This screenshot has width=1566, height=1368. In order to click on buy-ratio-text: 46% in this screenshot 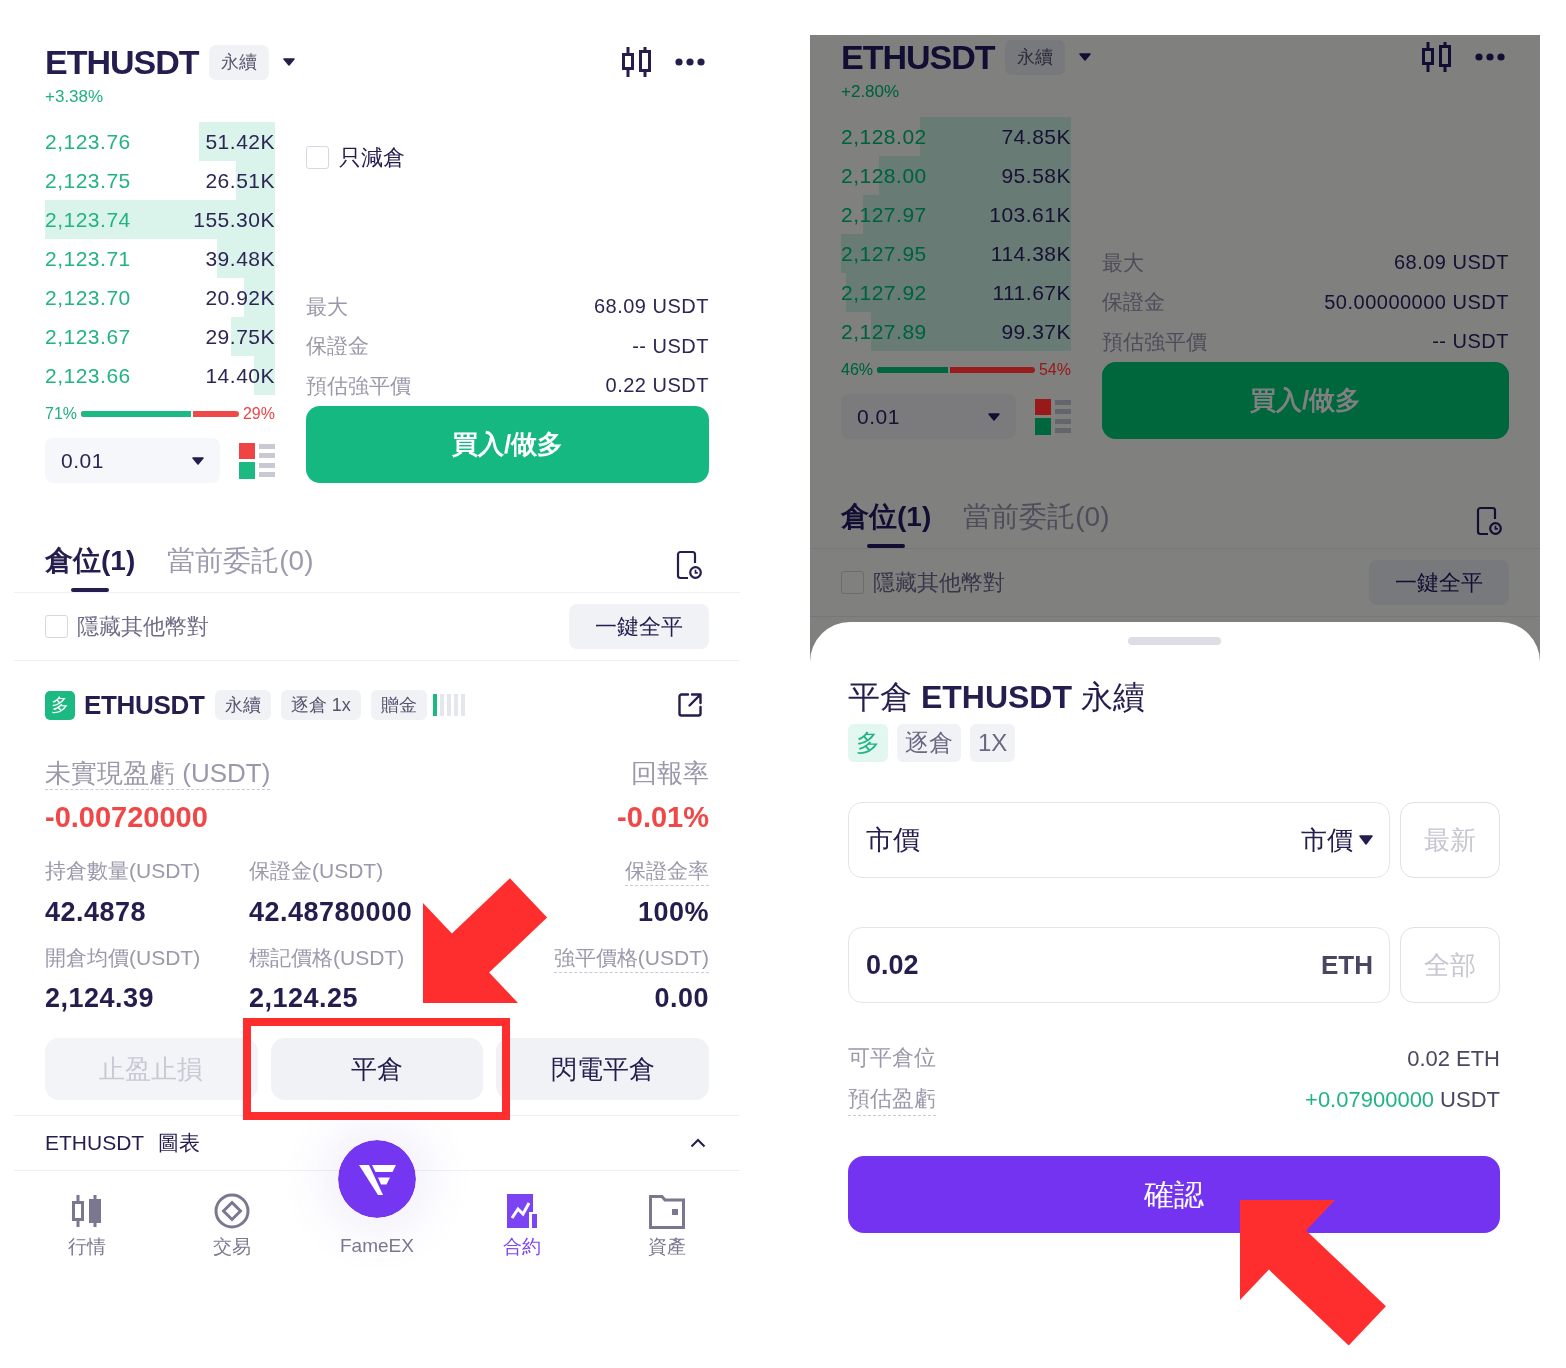, I will do `click(857, 370)`.